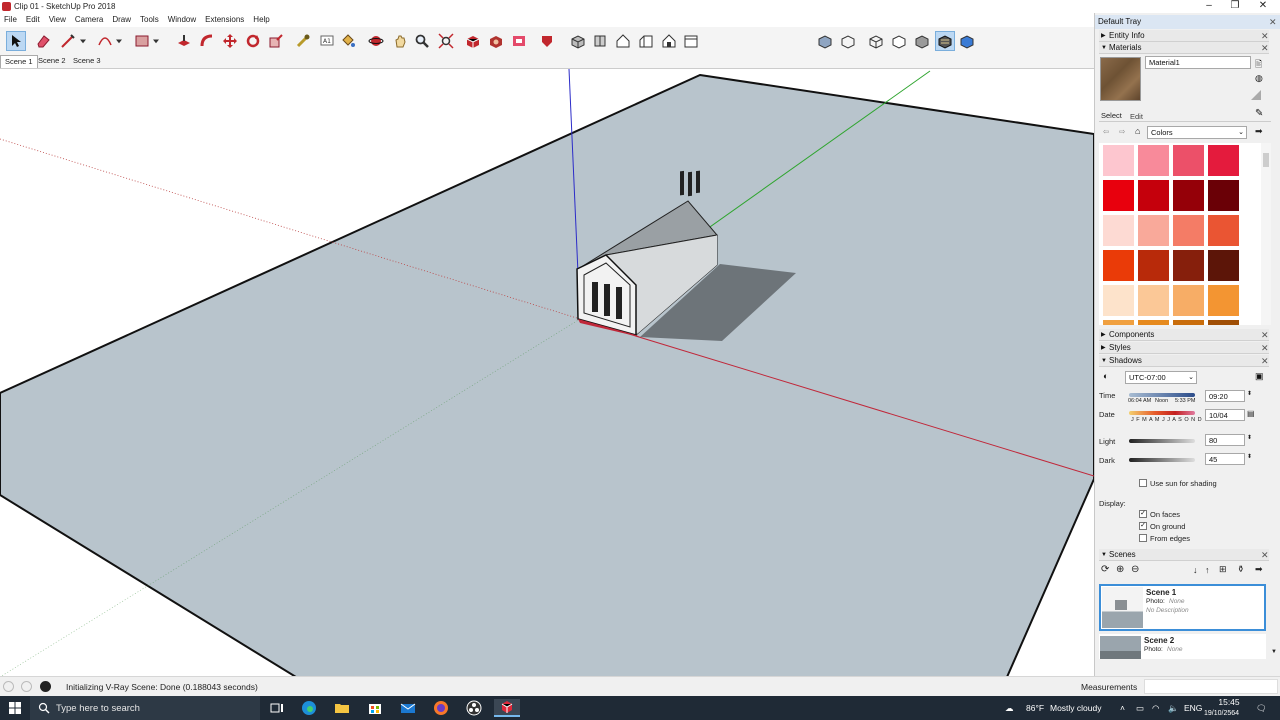 This screenshot has width=1280, height=720. Describe the element at coordinates (1258, 65) in the screenshot. I see `create-material-icon: 🖹` at that location.